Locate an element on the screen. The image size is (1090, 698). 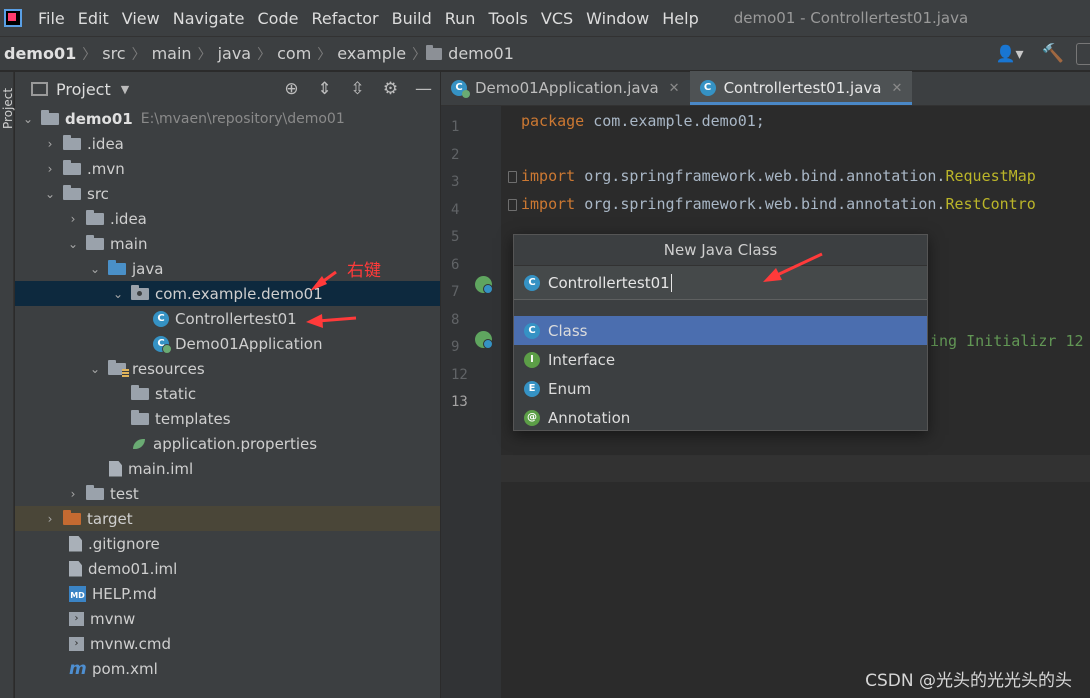
tree-item-src: ⌄ src is located at coordinates (227, 193).